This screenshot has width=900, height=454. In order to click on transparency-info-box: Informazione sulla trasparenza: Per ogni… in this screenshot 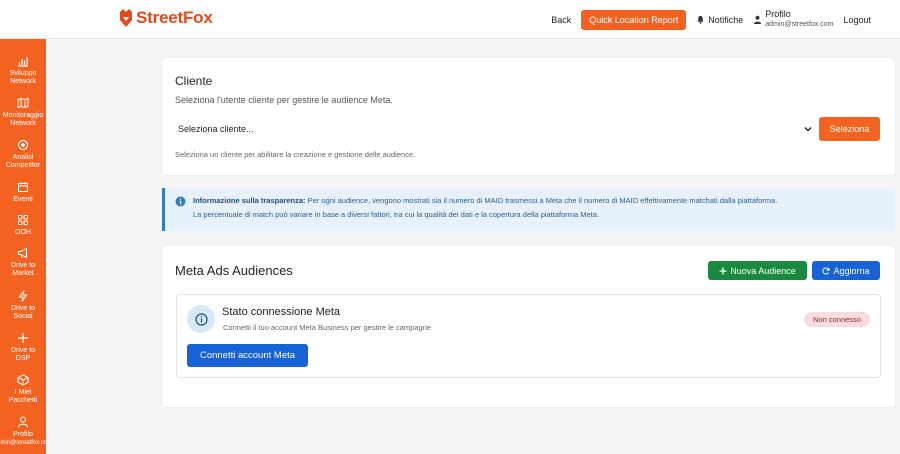, I will do `click(528, 209)`.